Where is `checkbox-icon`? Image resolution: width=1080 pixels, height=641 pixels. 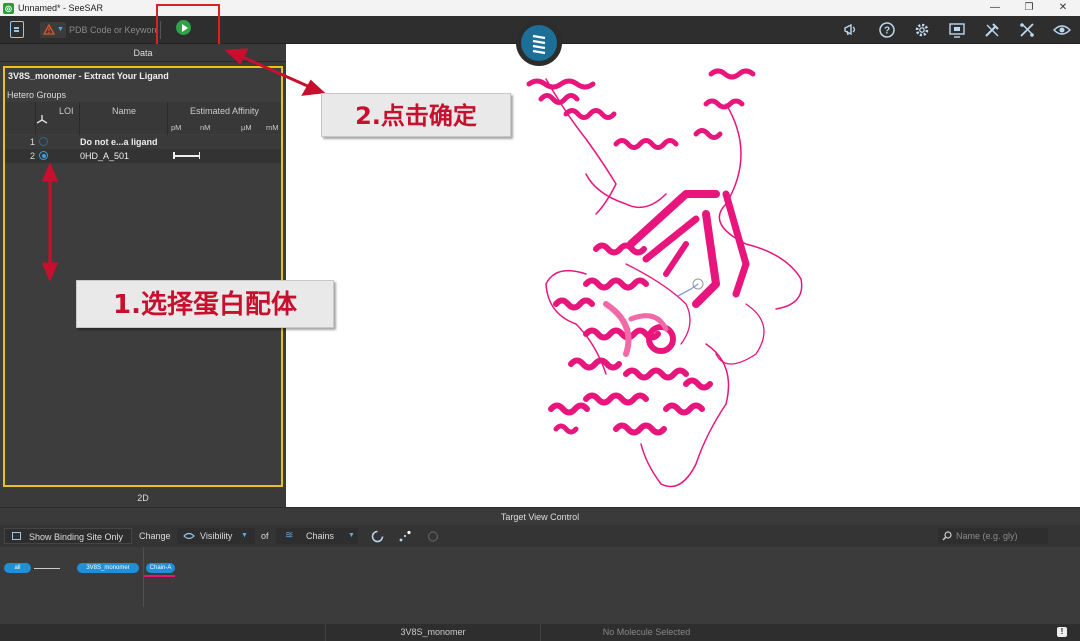 checkbox-icon is located at coordinates (16, 536).